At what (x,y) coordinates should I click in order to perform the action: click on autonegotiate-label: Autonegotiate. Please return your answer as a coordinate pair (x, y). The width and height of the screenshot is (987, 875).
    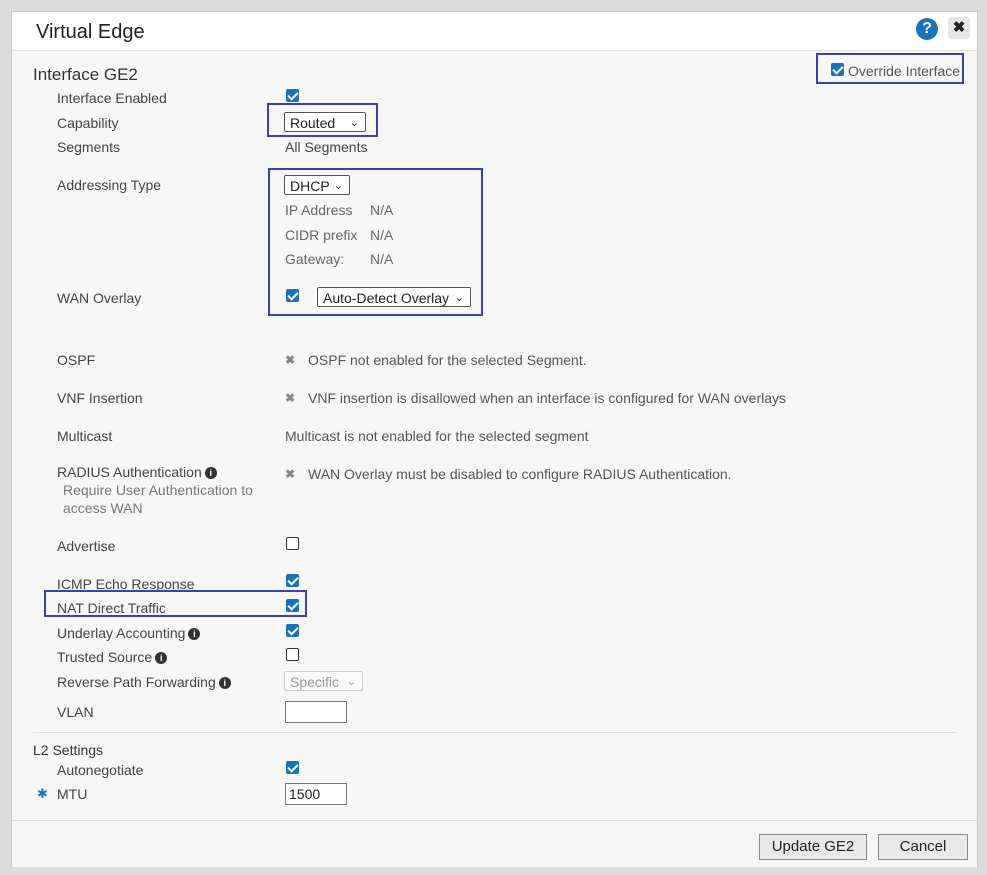
    Looking at the image, I should click on (100, 770).